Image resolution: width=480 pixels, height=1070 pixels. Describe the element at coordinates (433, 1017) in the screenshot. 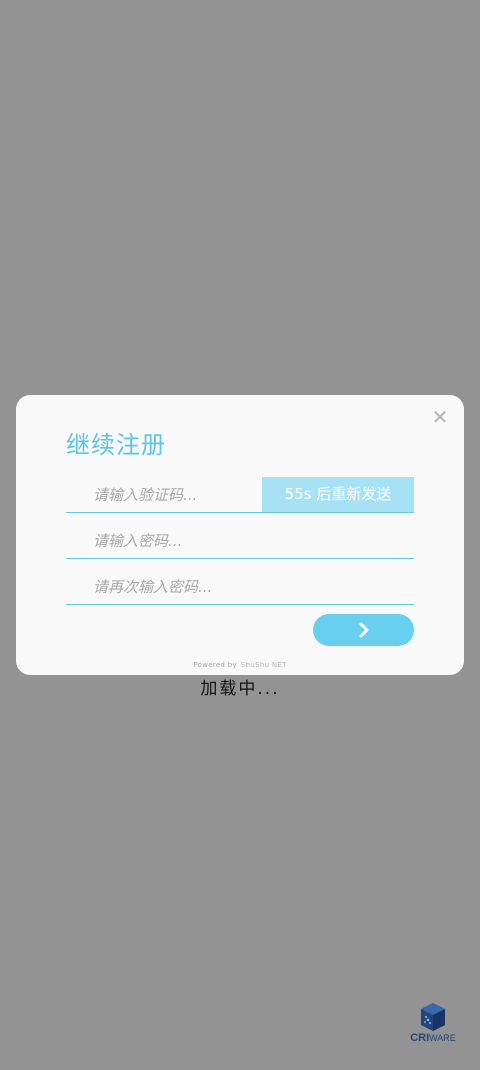

I see `cube-icon` at that location.